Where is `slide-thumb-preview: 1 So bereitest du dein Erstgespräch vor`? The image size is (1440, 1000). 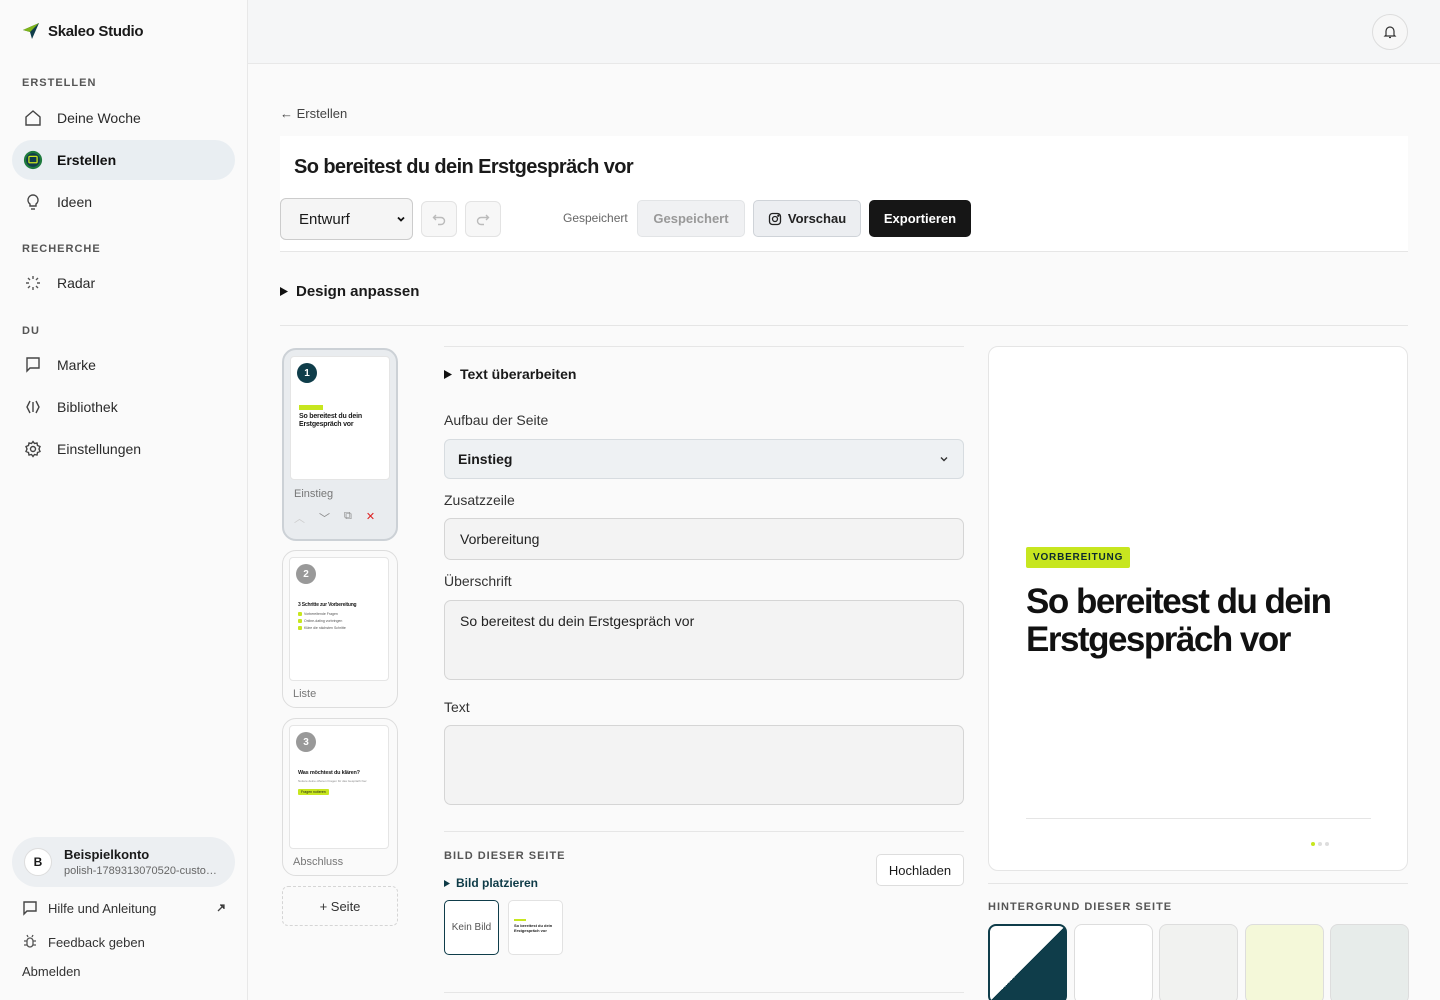 slide-thumb-preview: 1 So bereitest du dein Erstgespräch vor is located at coordinates (340, 418).